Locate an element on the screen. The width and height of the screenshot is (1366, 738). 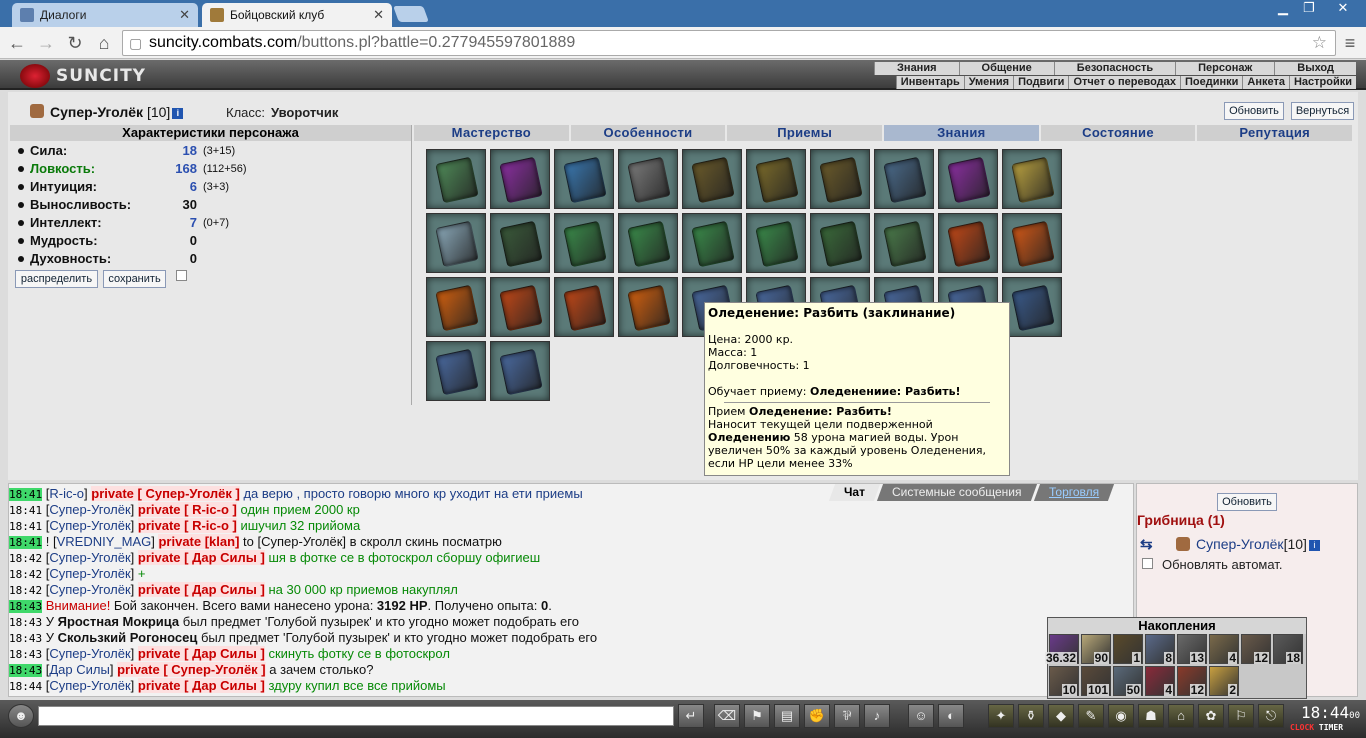
treasure-icon: ◆ is located at coordinates (1061, 716).